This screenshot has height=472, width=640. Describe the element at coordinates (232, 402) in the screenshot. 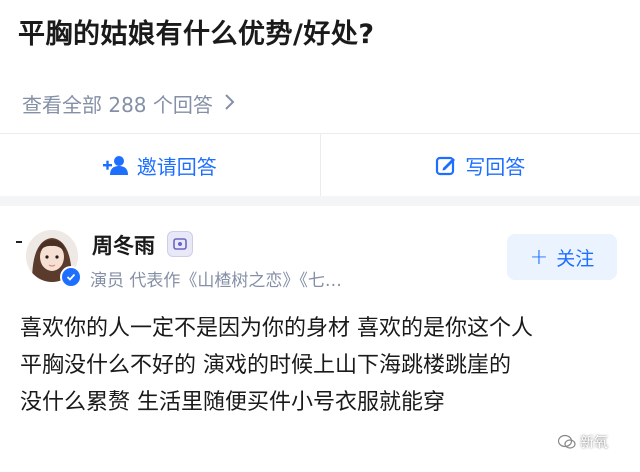

I see `answer-paragraph: 没什么累赘 生活里随便买件小号衣服就能穿` at that location.